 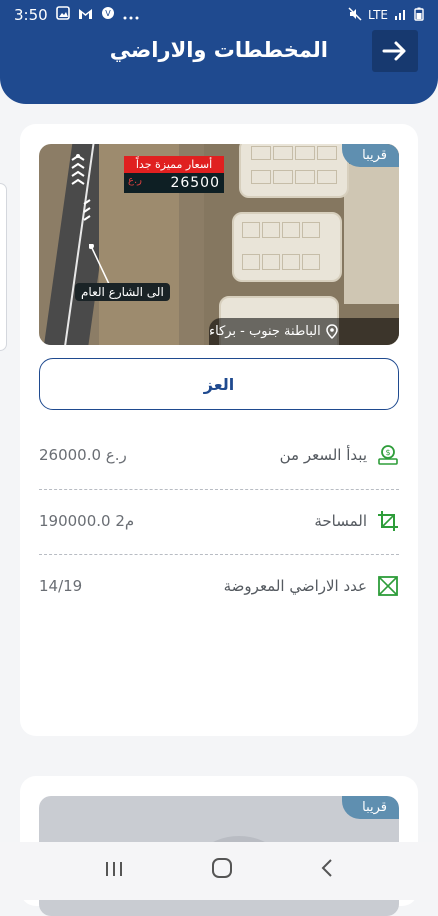 I want to click on price-value: 26000.0 ر.ع, so click(x=83, y=455).